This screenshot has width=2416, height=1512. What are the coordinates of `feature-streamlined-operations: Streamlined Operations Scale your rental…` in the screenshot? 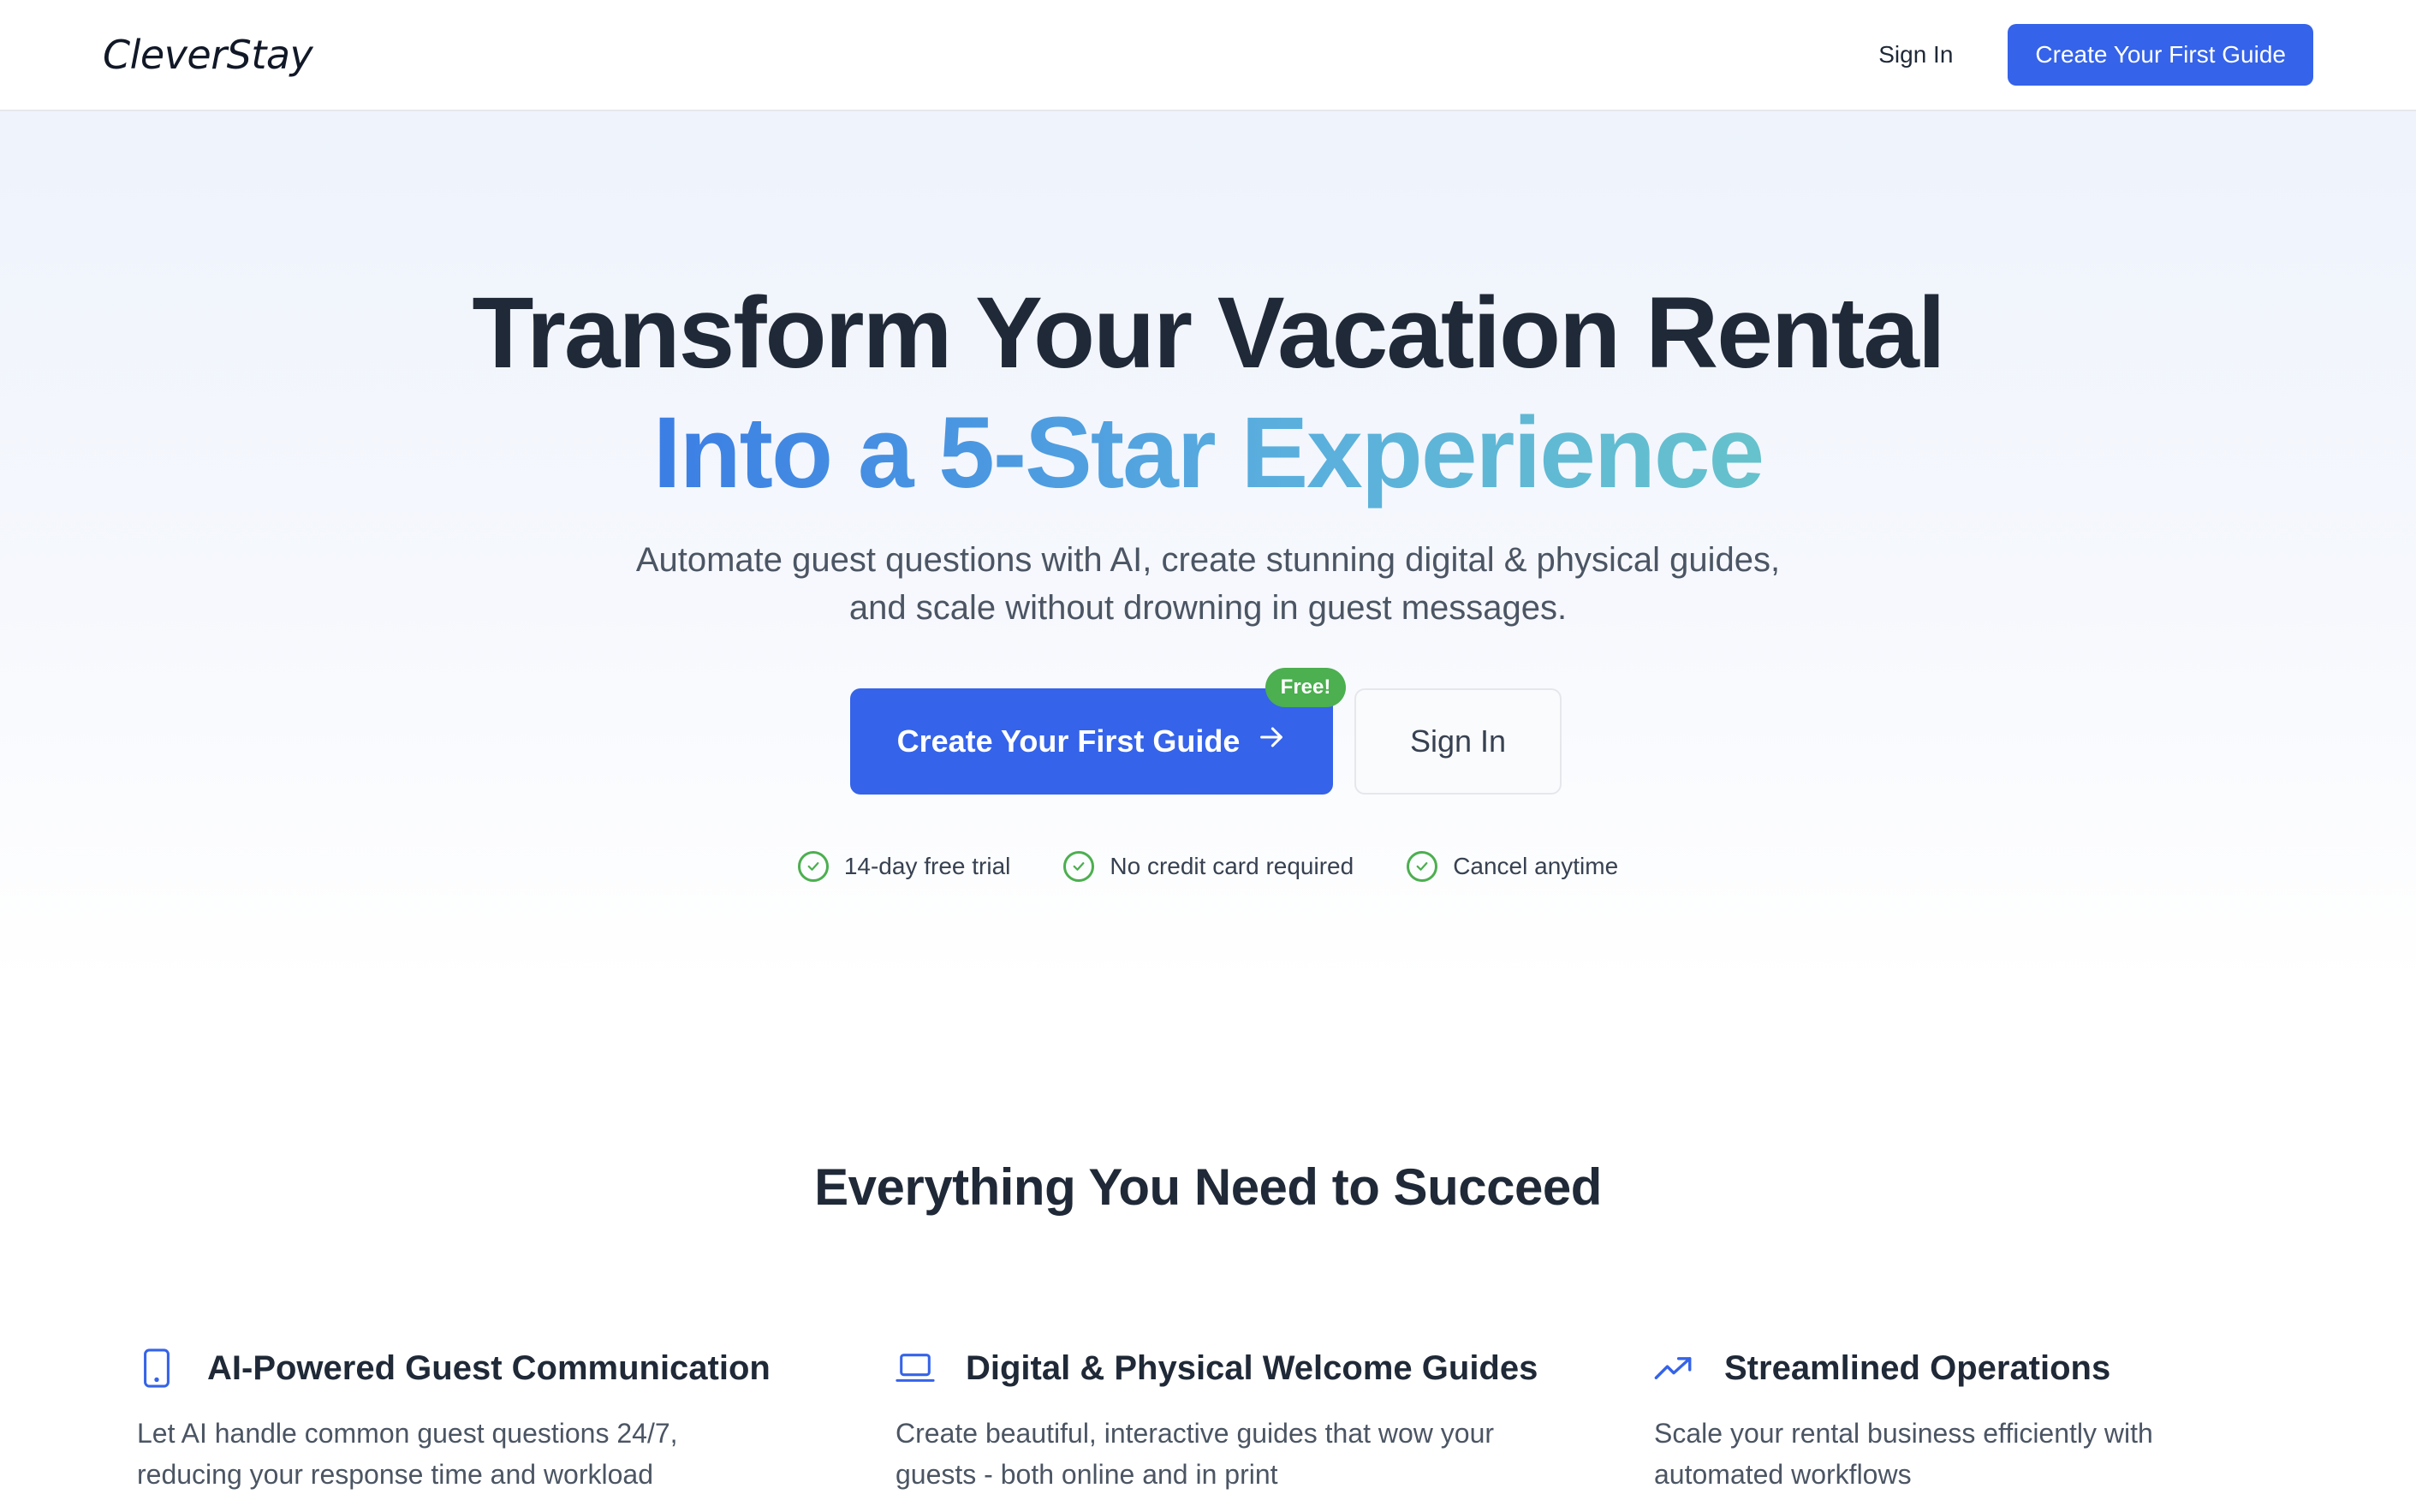 It's located at (1988, 1419).